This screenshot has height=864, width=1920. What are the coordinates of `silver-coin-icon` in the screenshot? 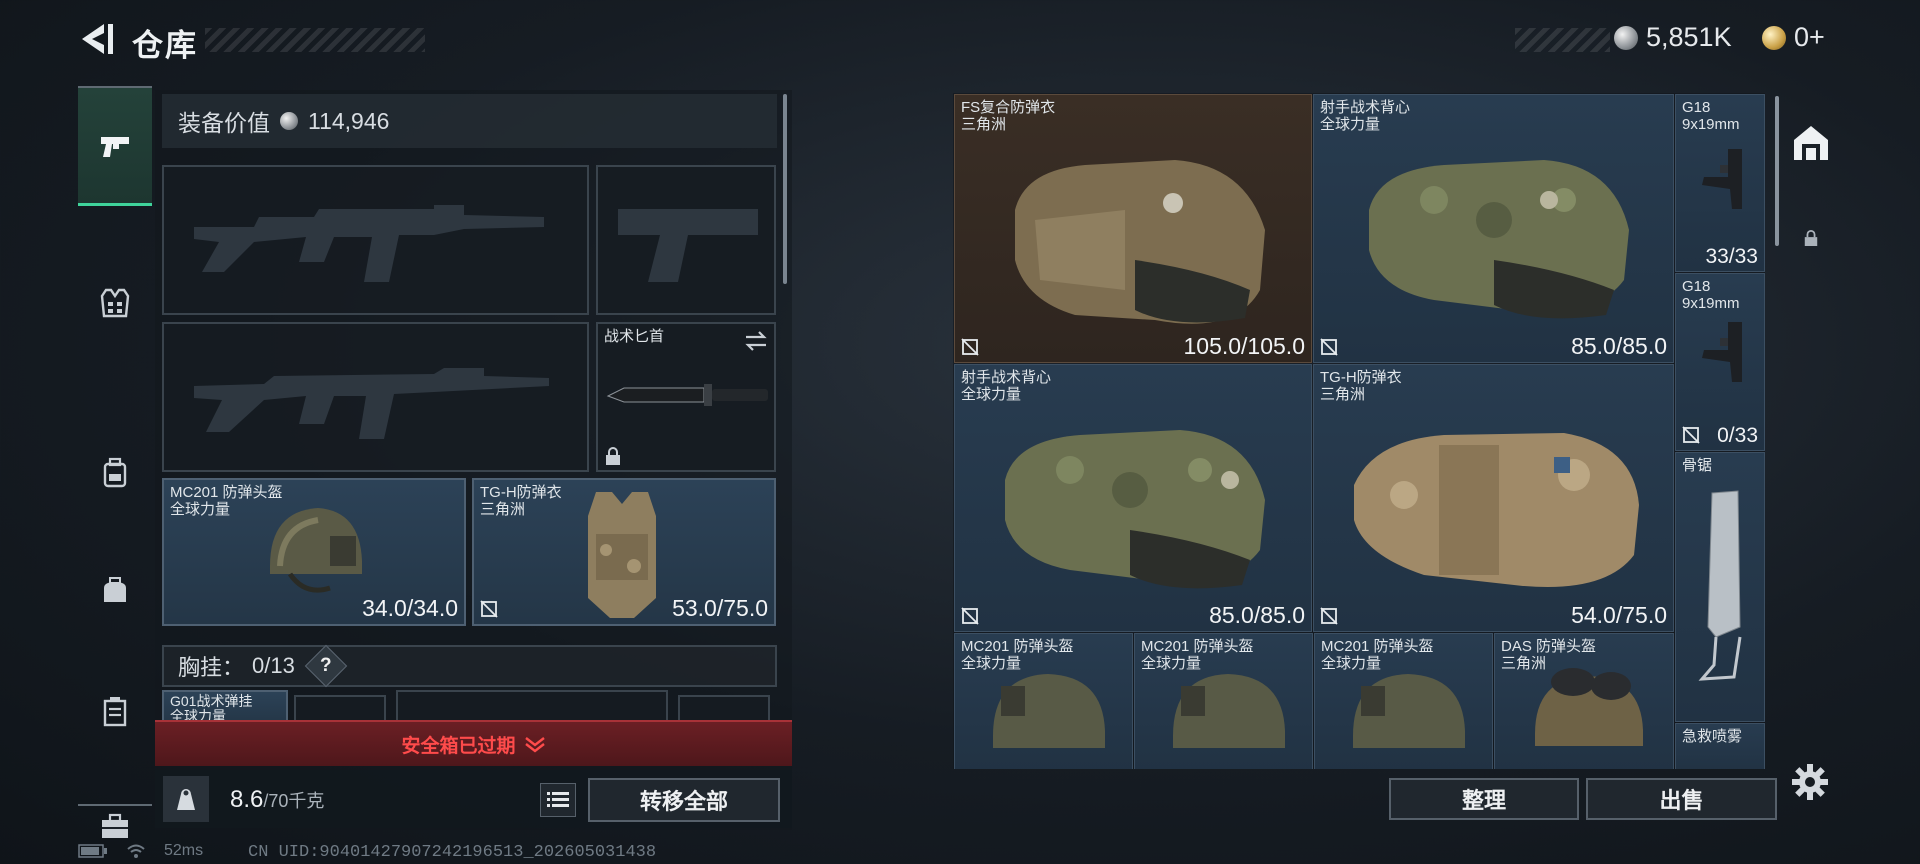 It's located at (1626, 37).